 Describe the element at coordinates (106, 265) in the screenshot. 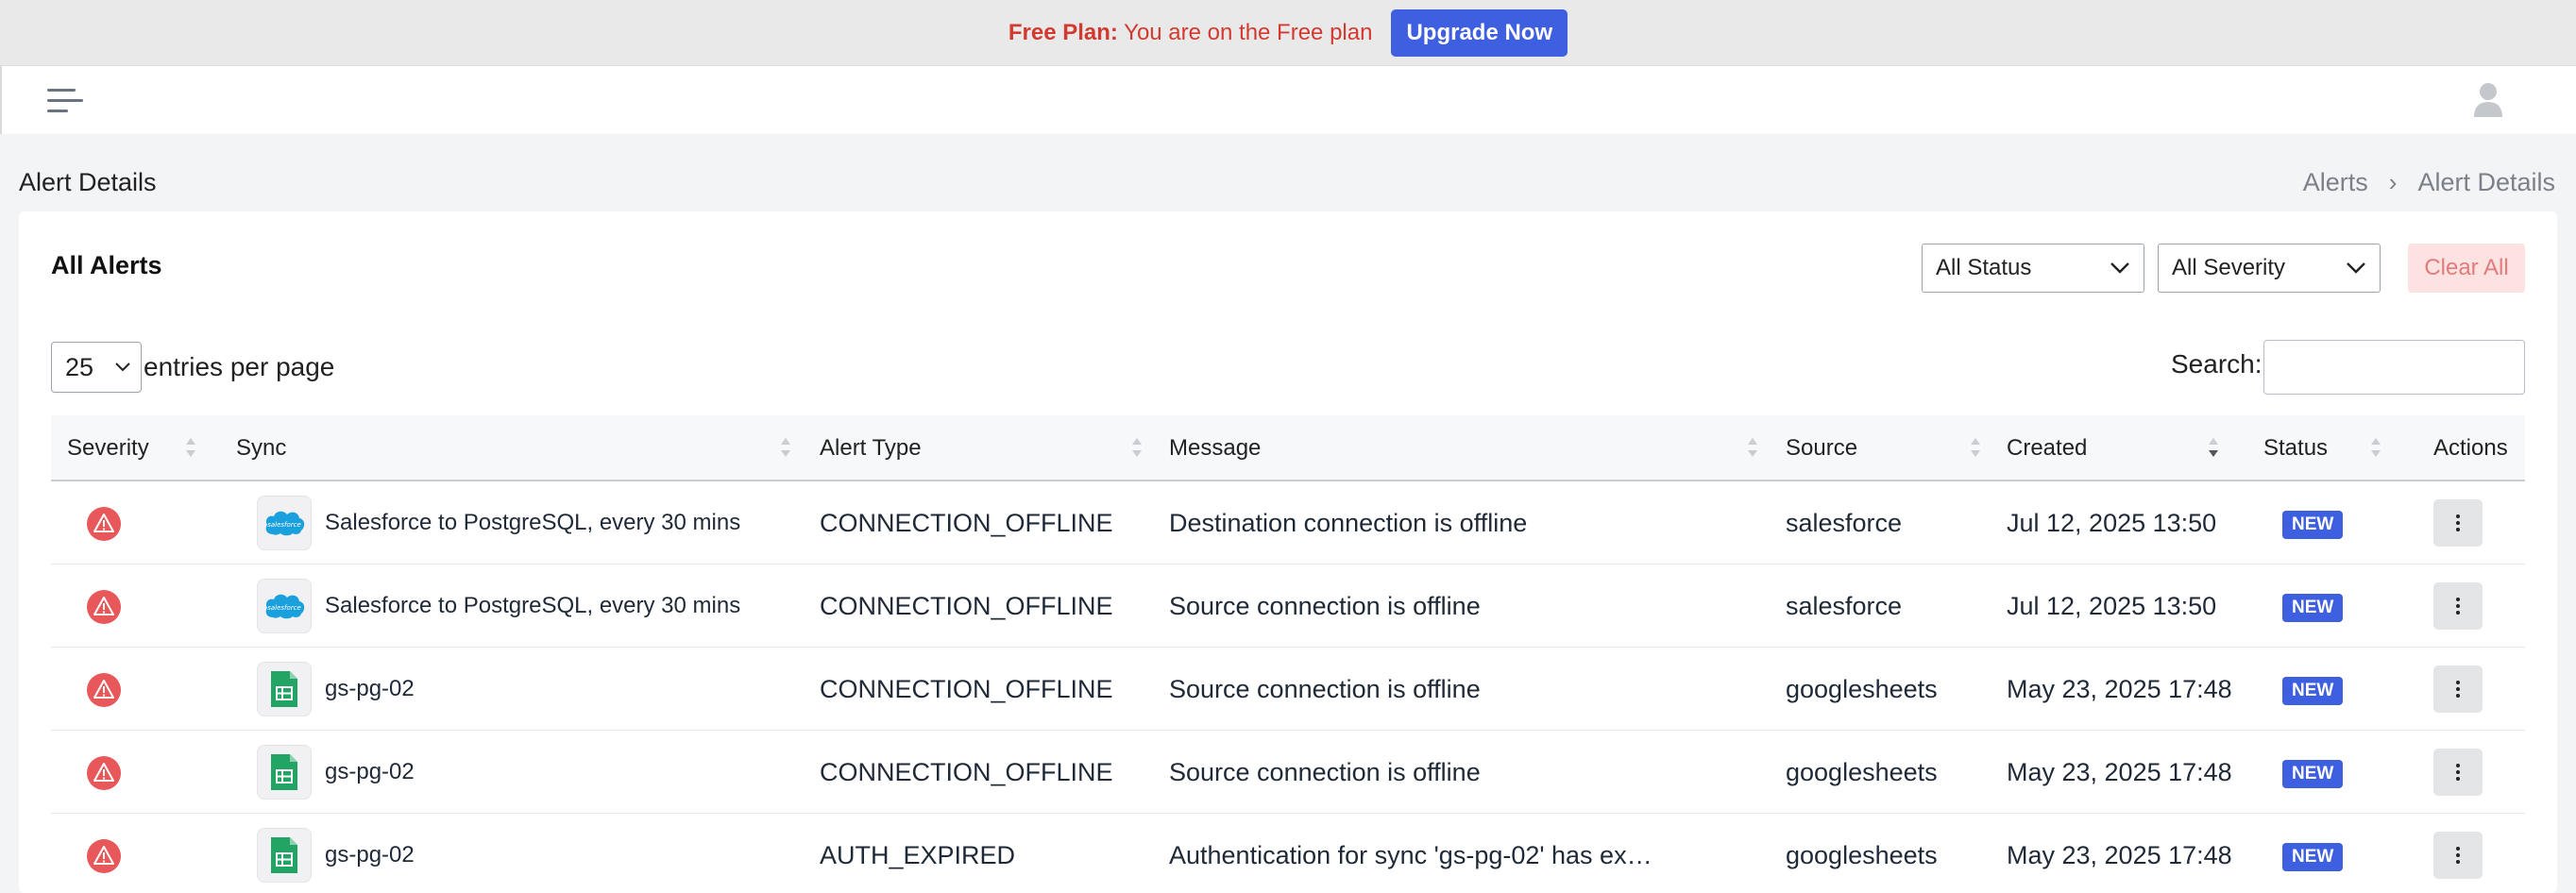

I see `card-title: All Alerts` at that location.